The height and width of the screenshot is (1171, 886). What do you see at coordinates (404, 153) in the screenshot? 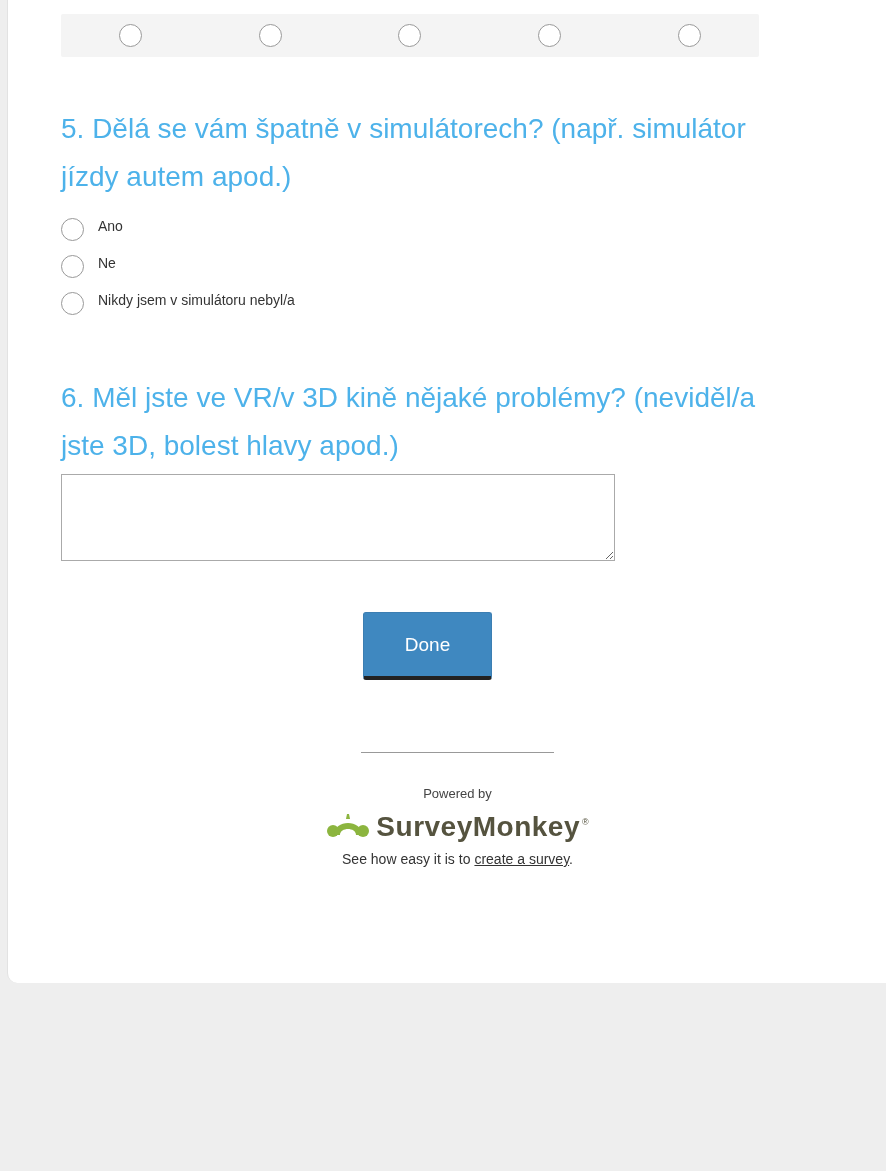
I see `question-title: 5. Dělá se vám špatně v simulátorech? (např. simulátor jízdy autem apod.)` at bounding box center [404, 153].